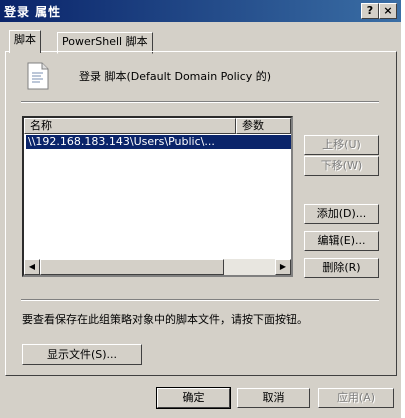 The image size is (405, 418). Describe the element at coordinates (200, 11) in the screenshot. I see `title-bar: 登录 属性 ? ×` at that location.